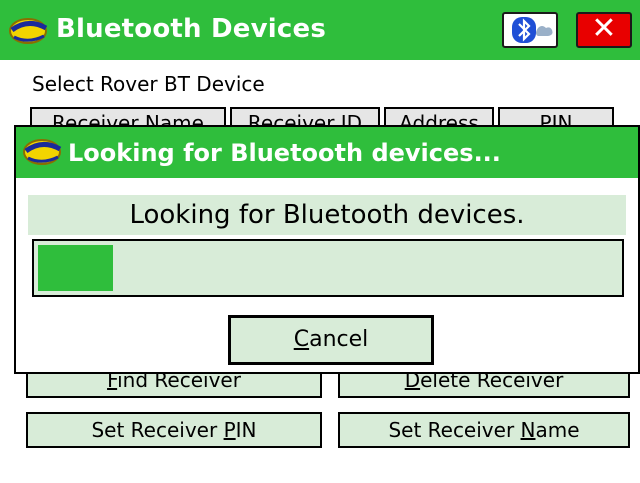 The height and width of the screenshot is (483, 640). I want to click on title-bar: Bluetooth Devices ✕, so click(320, 30).